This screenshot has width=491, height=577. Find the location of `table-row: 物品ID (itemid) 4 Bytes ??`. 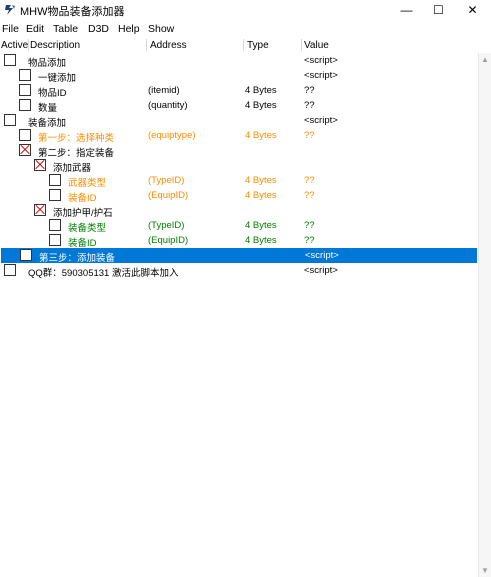

table-row: 物品ID (itemid) 4 Bytes ?? is located at coordinates (239, 91).